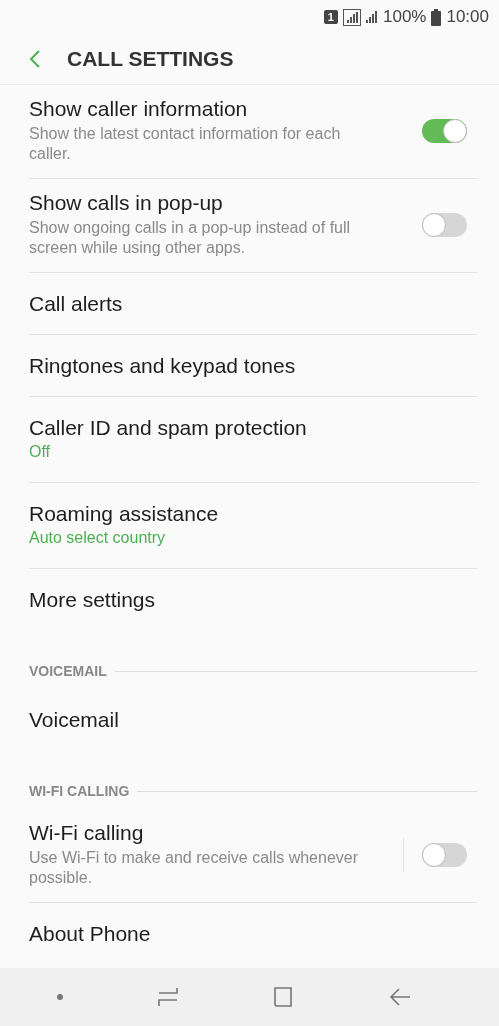  I want to click on item-title: Ringtones and keypad tones, so click(163, 365).